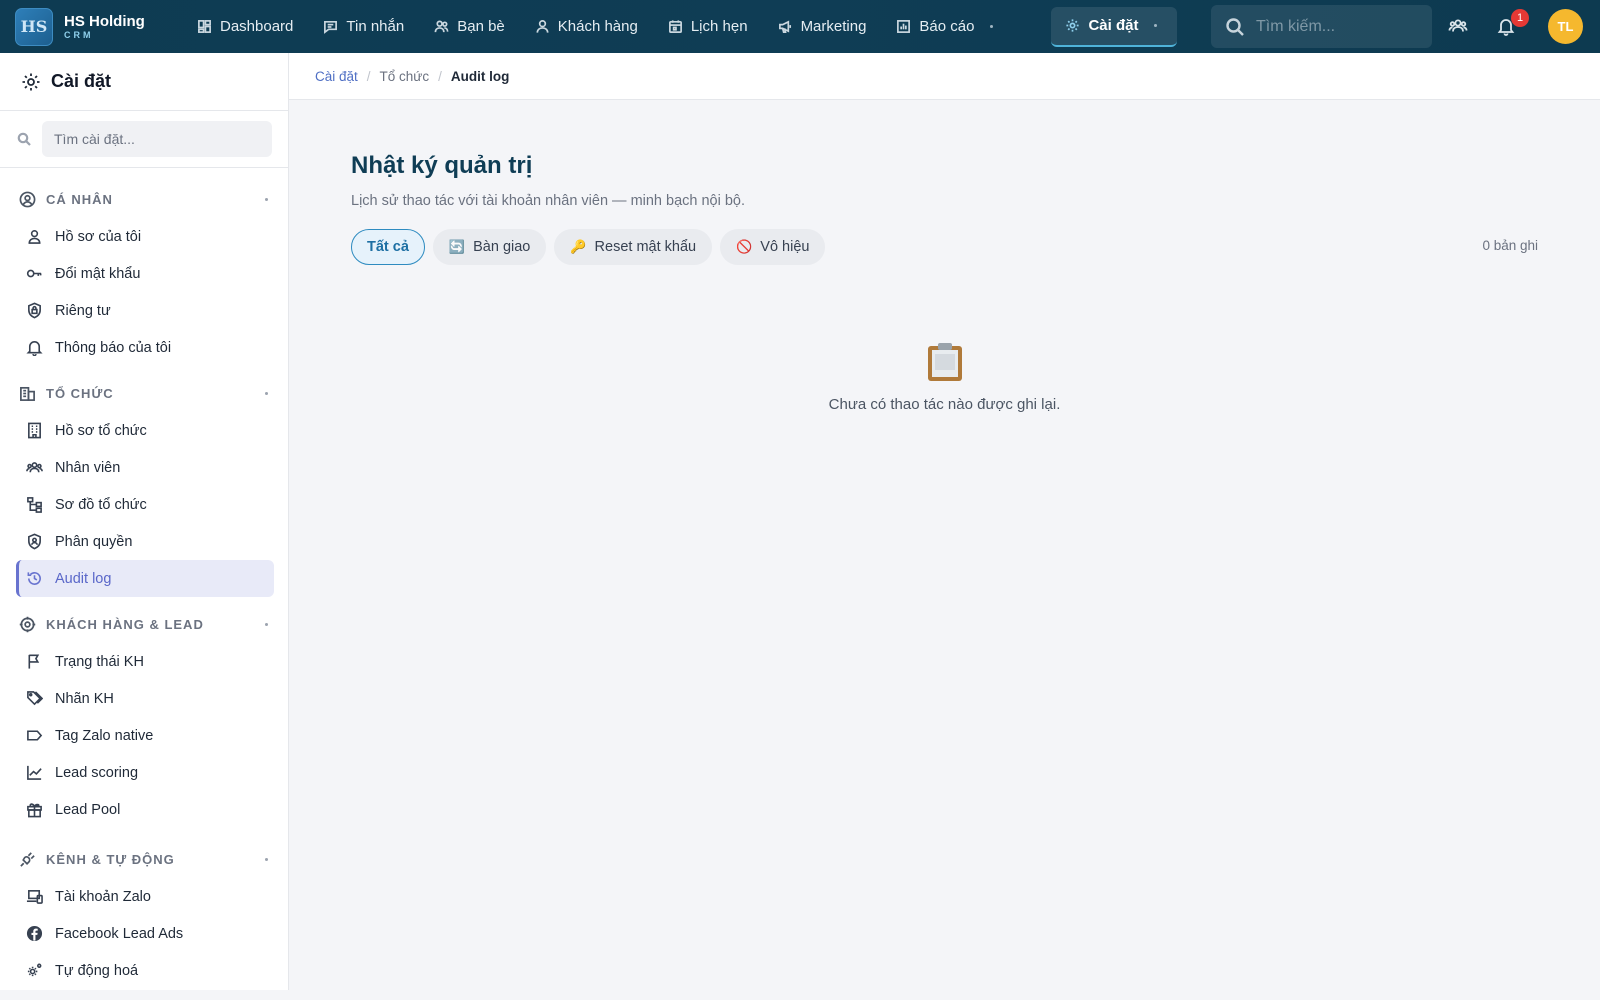 The height and width of the screenshot is (1000, 1600). I want to click on filter-label: Vô hiệu, so click(785, 246).